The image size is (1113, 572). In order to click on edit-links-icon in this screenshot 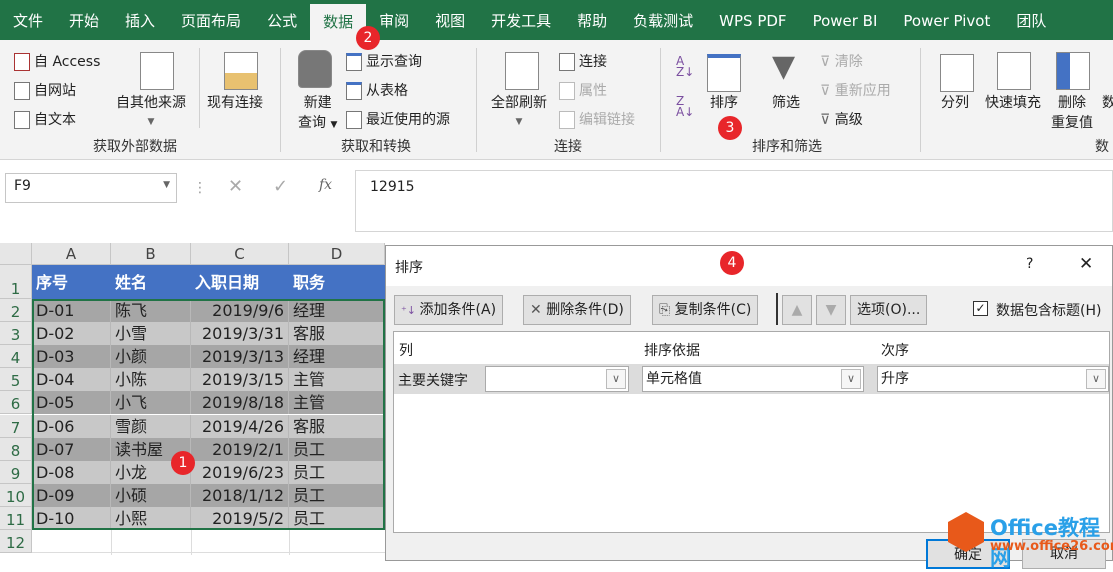, I will do `click(567, 120)`.